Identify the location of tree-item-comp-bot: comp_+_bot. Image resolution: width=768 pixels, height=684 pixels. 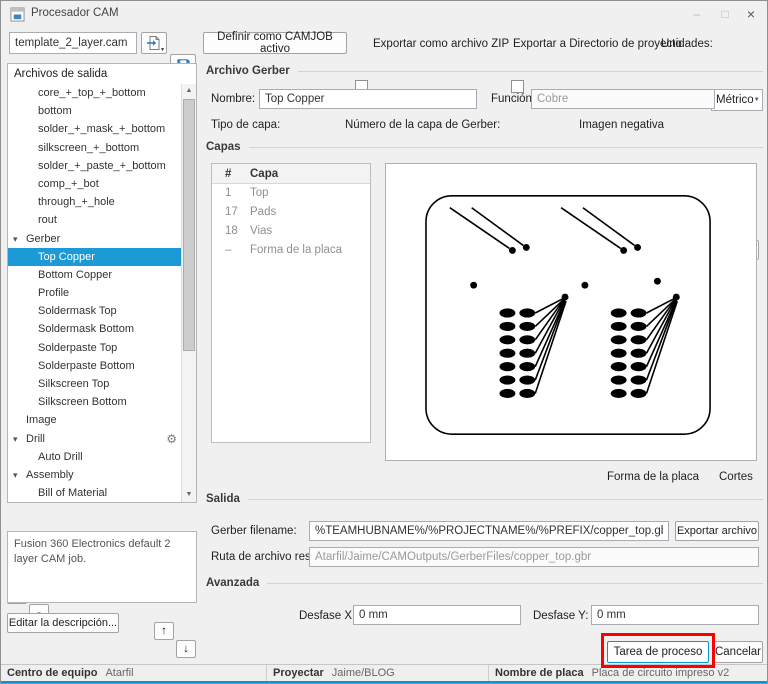
(94, 184).